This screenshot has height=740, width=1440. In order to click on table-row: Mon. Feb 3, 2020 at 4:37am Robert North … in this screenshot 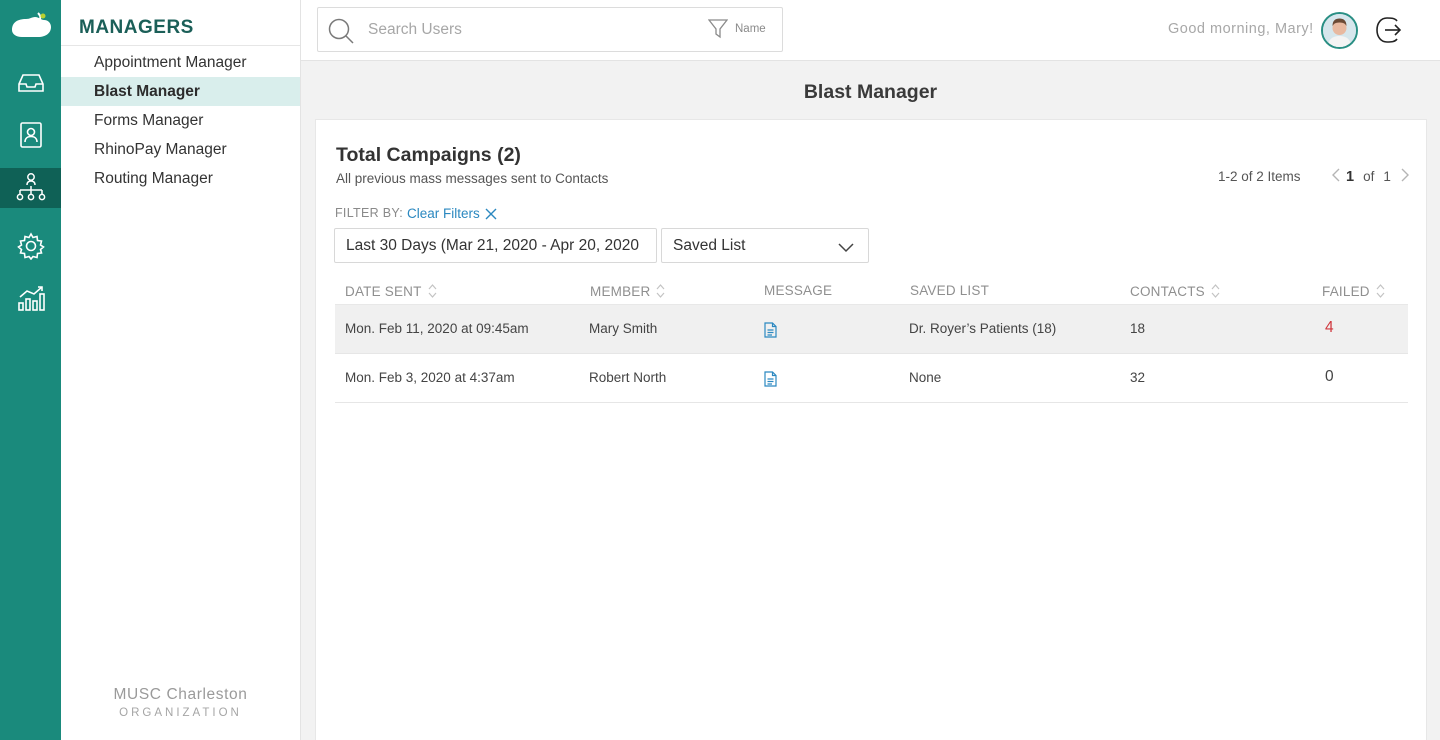, I will do `click(871, 378)`.